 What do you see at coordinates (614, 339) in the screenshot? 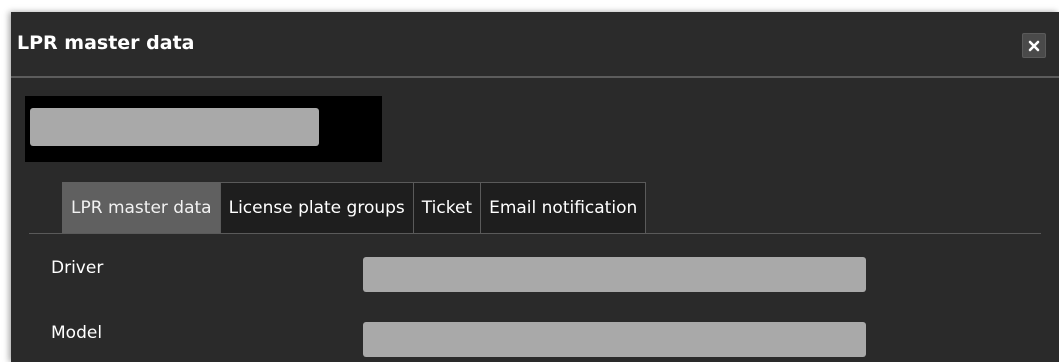
I see `model-field` at bounding box center [614, 339].